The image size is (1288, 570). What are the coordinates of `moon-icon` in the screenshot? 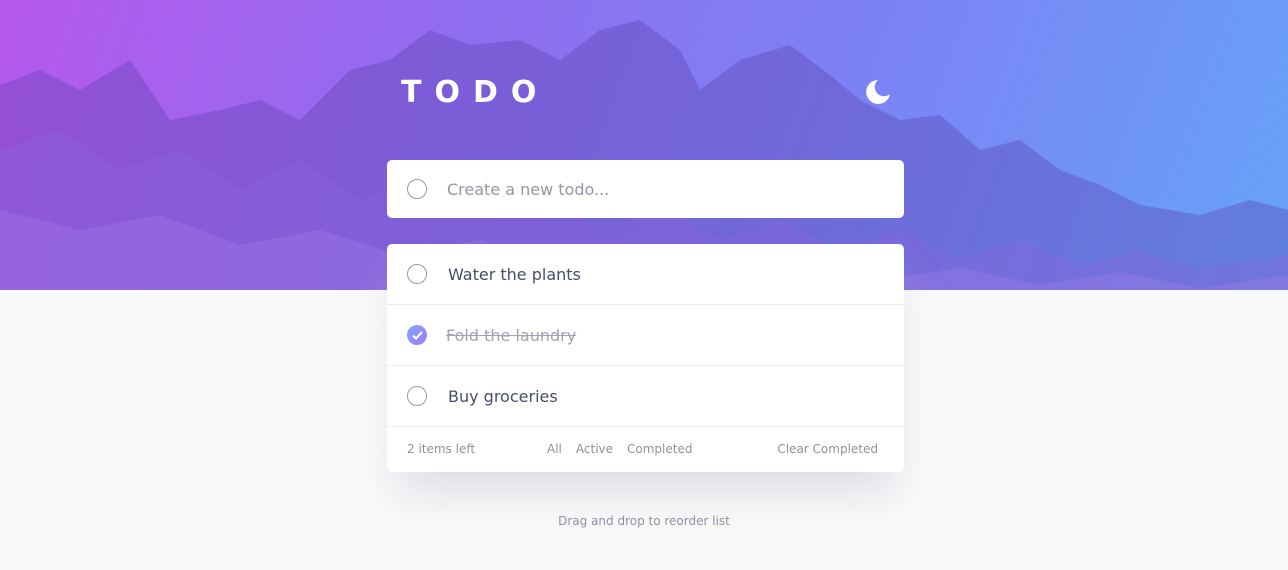 It's located at (878, 92).